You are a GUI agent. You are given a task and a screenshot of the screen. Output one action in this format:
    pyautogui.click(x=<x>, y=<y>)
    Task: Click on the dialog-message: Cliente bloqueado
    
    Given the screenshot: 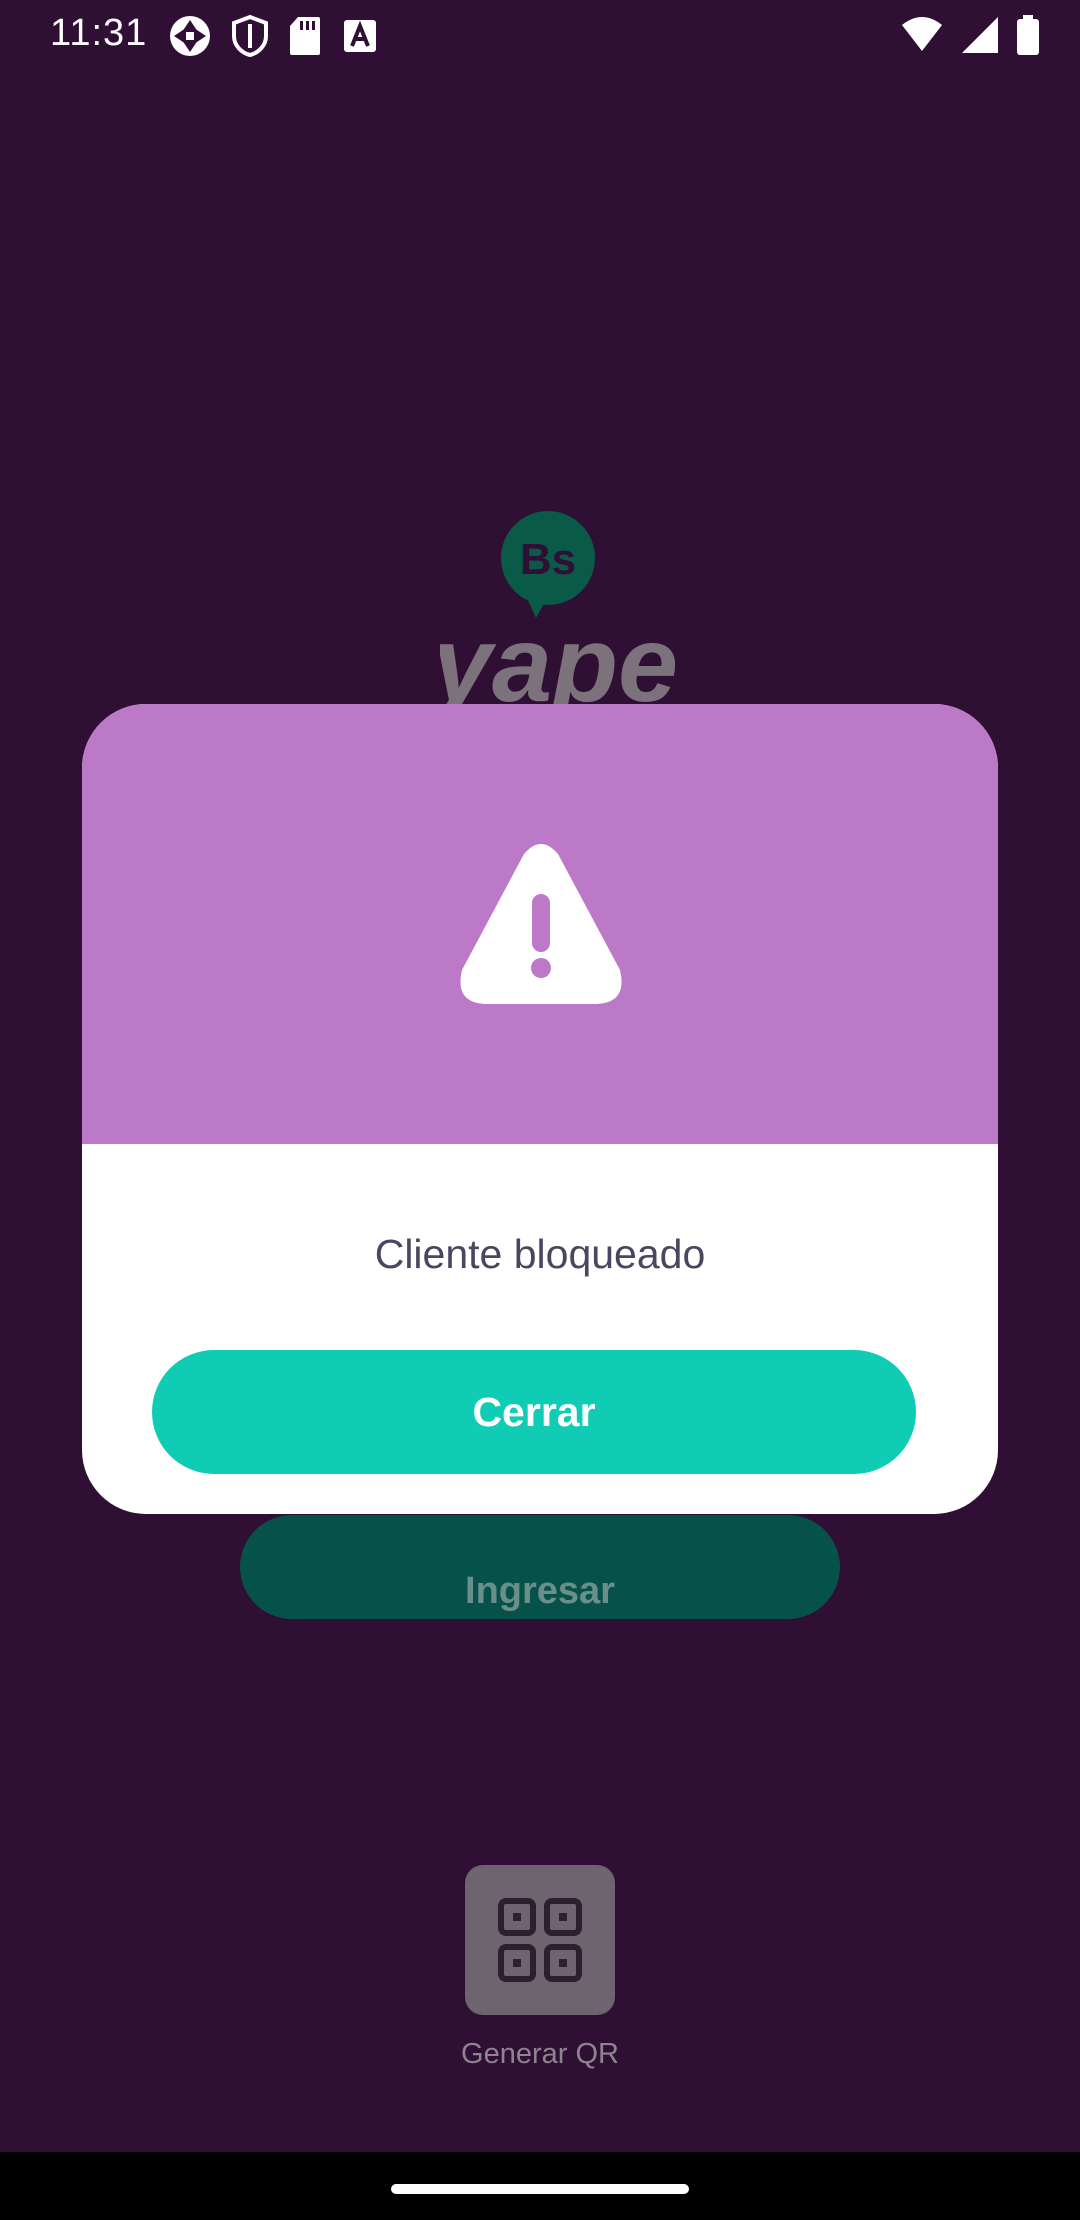 What is the action you would take?
    pyautogui.click(x=540, y=1254)
    